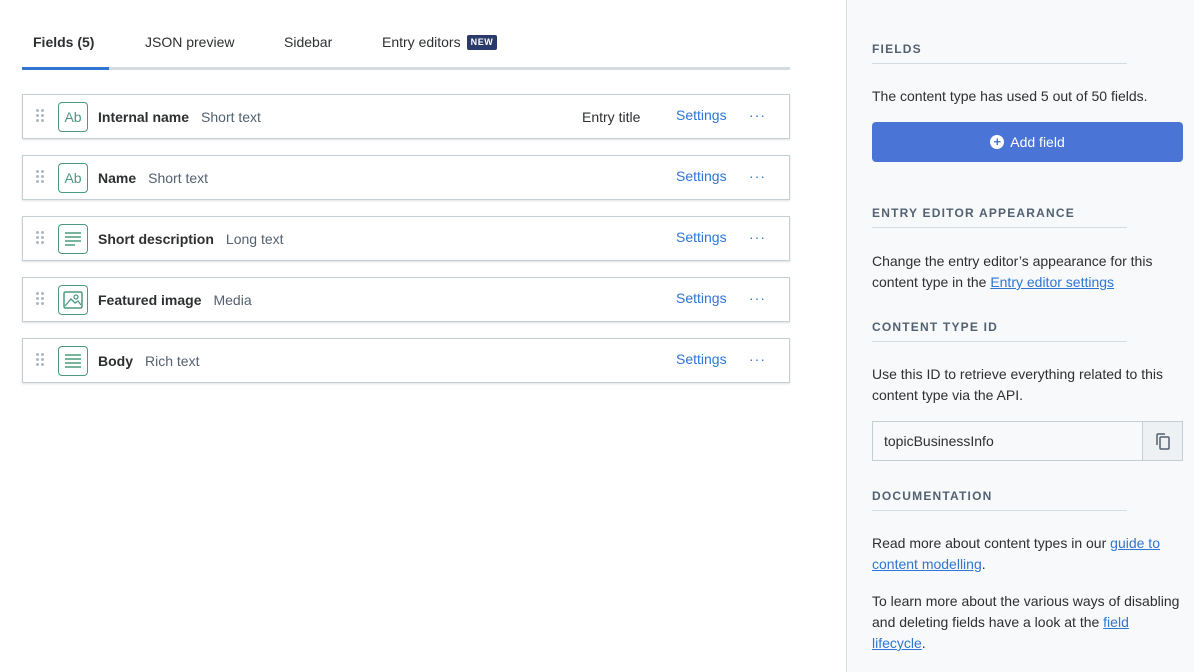 This screenshot has width=1194, height=672. I want to click on tab-json-preview: JSON preview, so click(189, 44).